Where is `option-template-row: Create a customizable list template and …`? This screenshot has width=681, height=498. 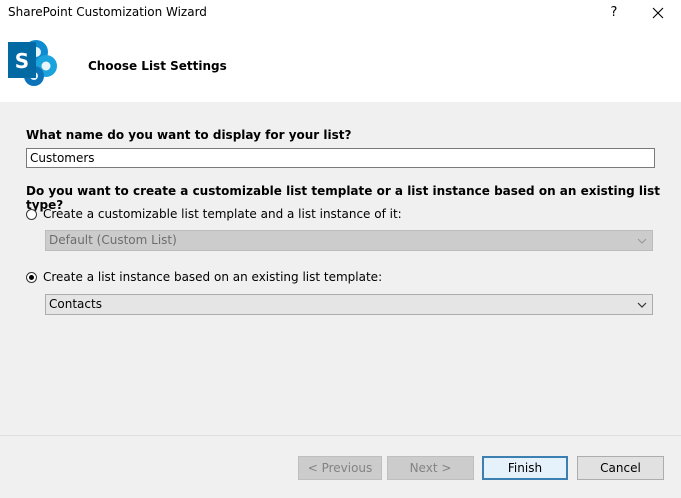 option-template-row: Create a customizable list template and … is located at coordinates (214, 214).